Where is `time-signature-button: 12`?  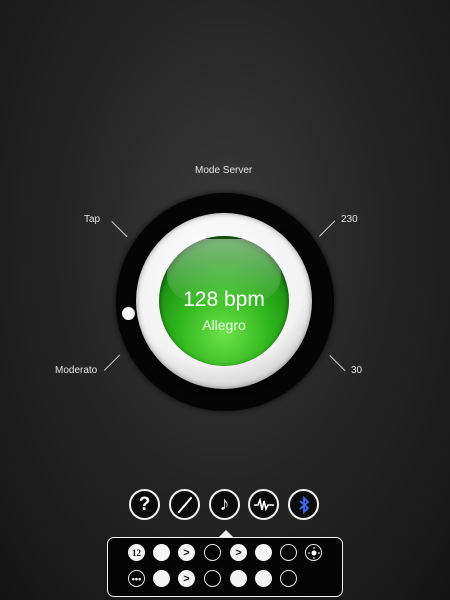
time-signature-button: 12 is located at coordinates (136, 552).